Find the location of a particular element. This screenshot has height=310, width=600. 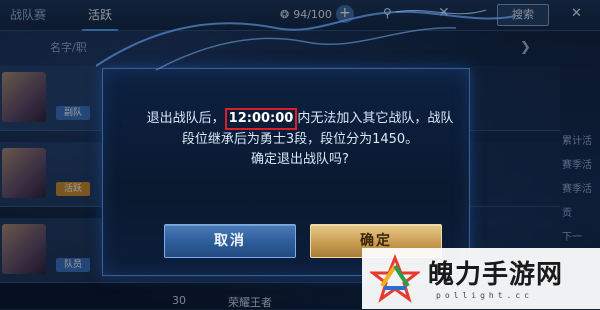

lockout-timer: 12:00:00 is located at coordinates (261, 119).